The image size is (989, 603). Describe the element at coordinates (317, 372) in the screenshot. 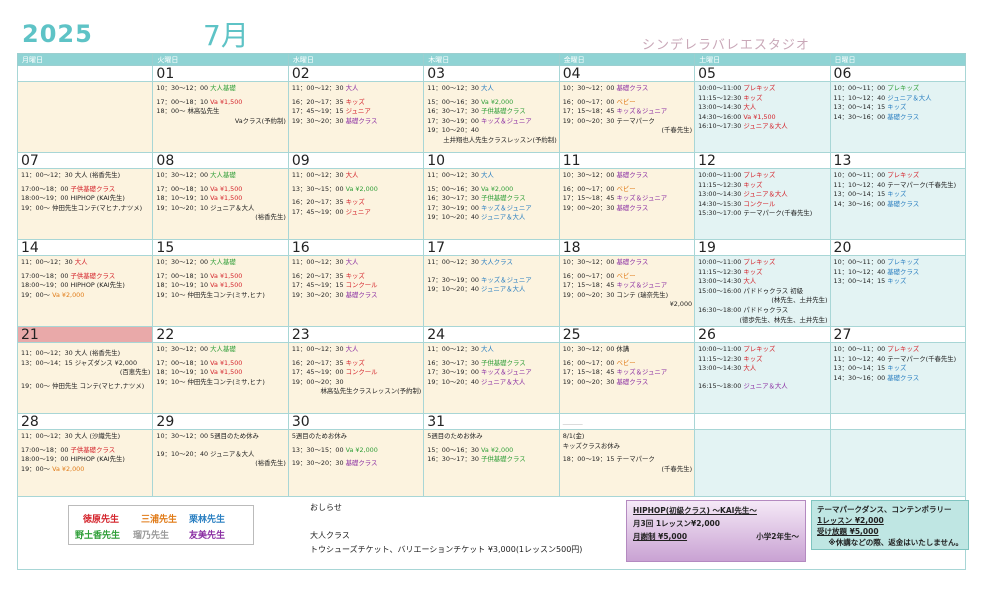

I see `schedule-time: 17：45〜19：00` at that location.